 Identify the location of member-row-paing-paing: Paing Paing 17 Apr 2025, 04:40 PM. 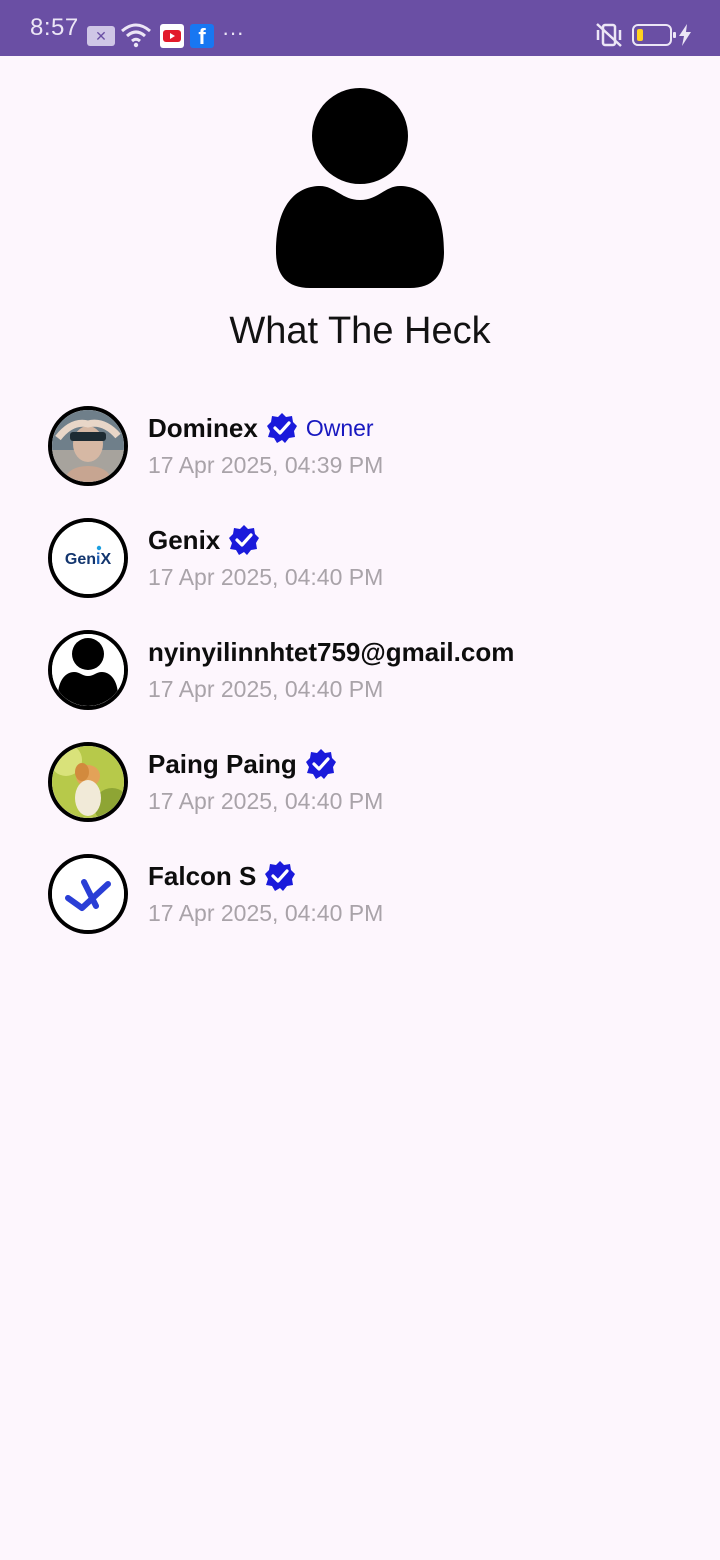
(360, 794).